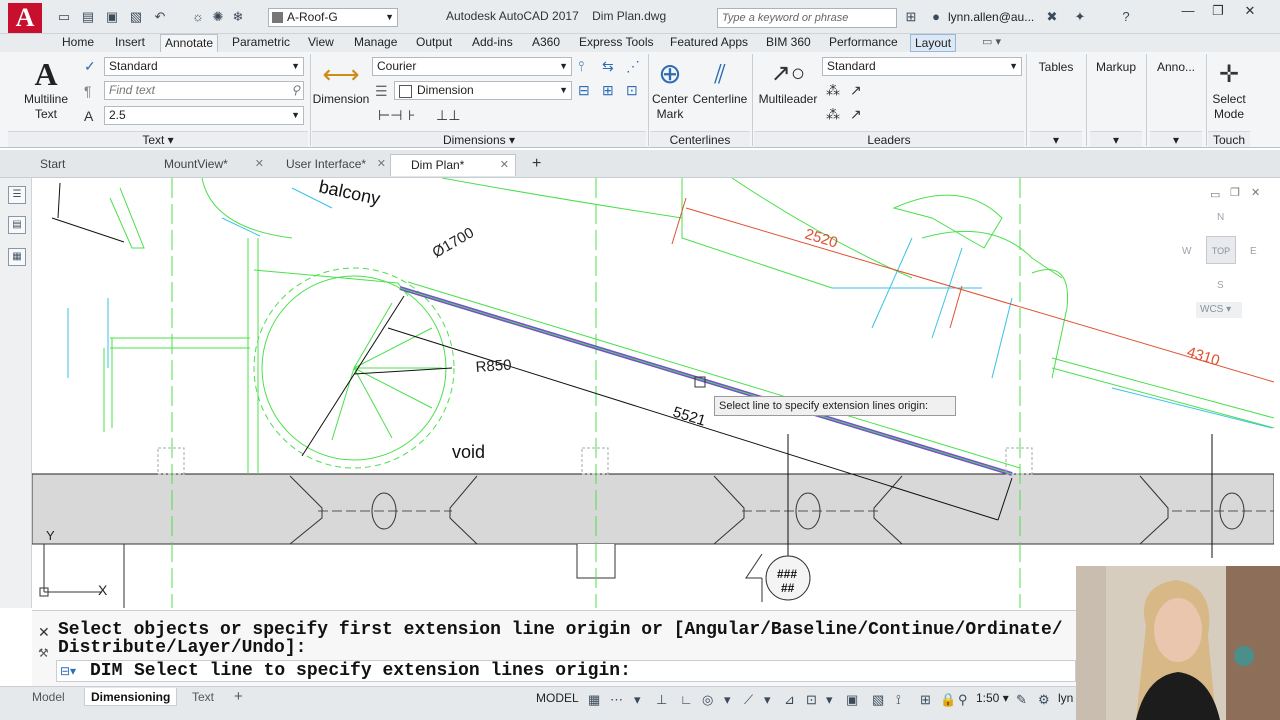 This screenshot has width=1280, height=720. I want to click on multileader-button: ↗○ Multileader, so click(788, 81).